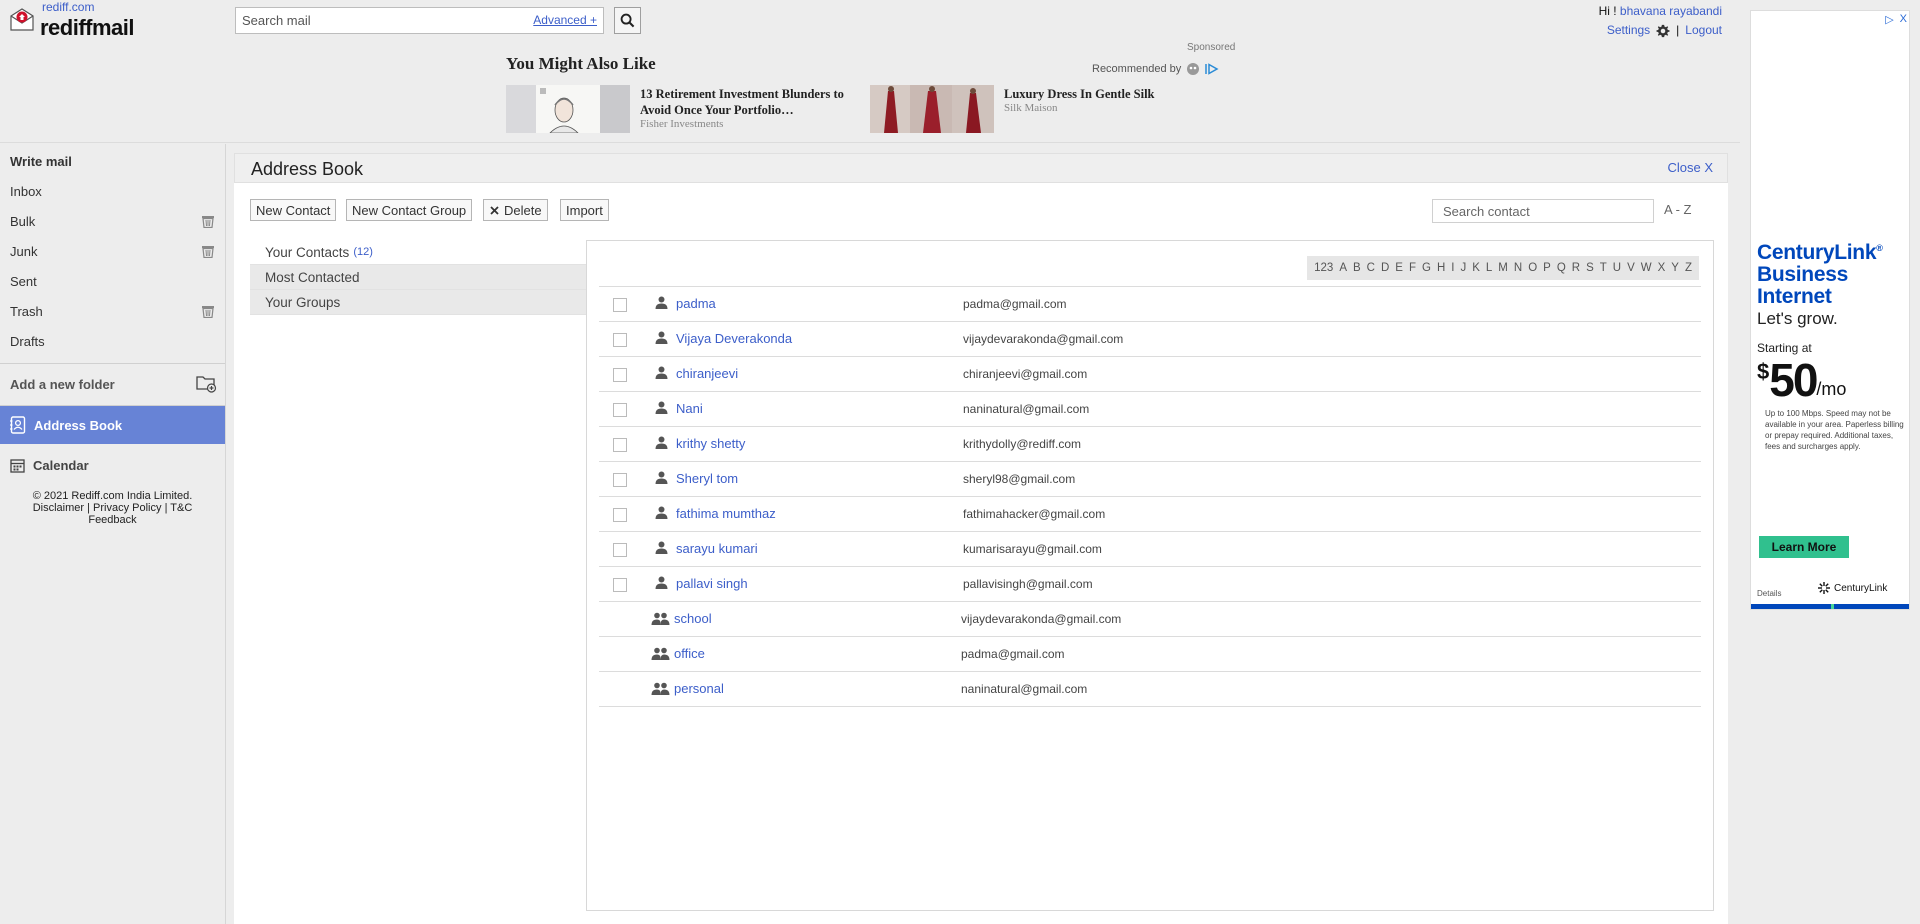 This screenshot has width=1920, height=924. What do you see at coordinates (515, 210) in the screenshot?
I see `delete-button: Delete` at bounding box center [515, 210].